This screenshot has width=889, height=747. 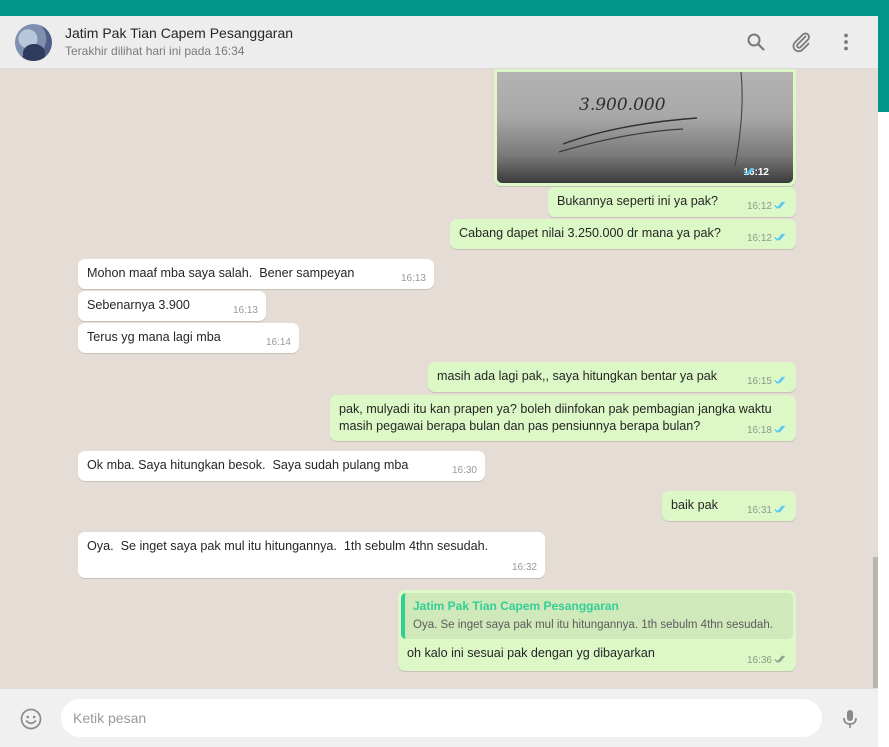 I want to click on emoji-icon, so click(x=31, y=719).